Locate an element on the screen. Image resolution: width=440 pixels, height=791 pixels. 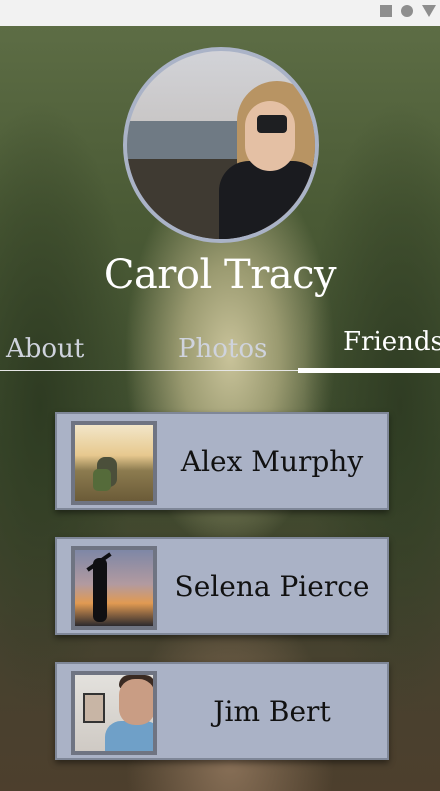
tab-photos: Photos is located at coordinates (222, 349).